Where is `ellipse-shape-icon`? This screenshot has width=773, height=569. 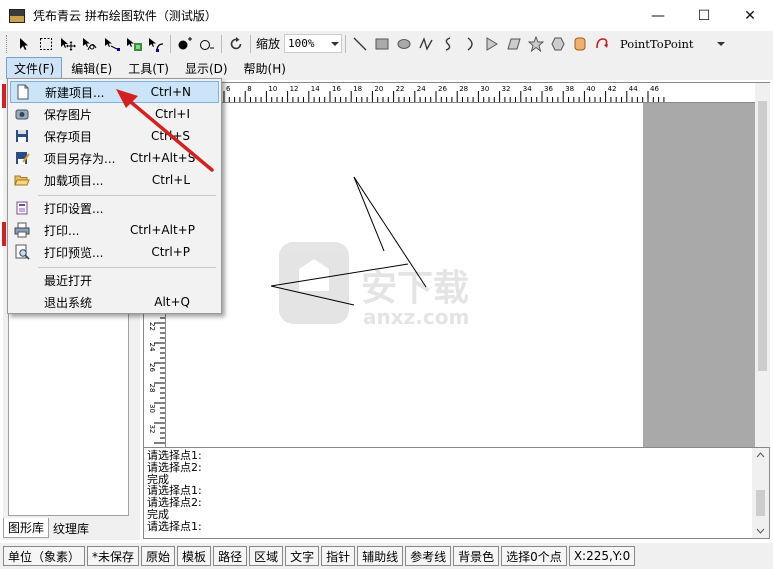
ellipse-shape-icon is located at coordinates (404, 44).